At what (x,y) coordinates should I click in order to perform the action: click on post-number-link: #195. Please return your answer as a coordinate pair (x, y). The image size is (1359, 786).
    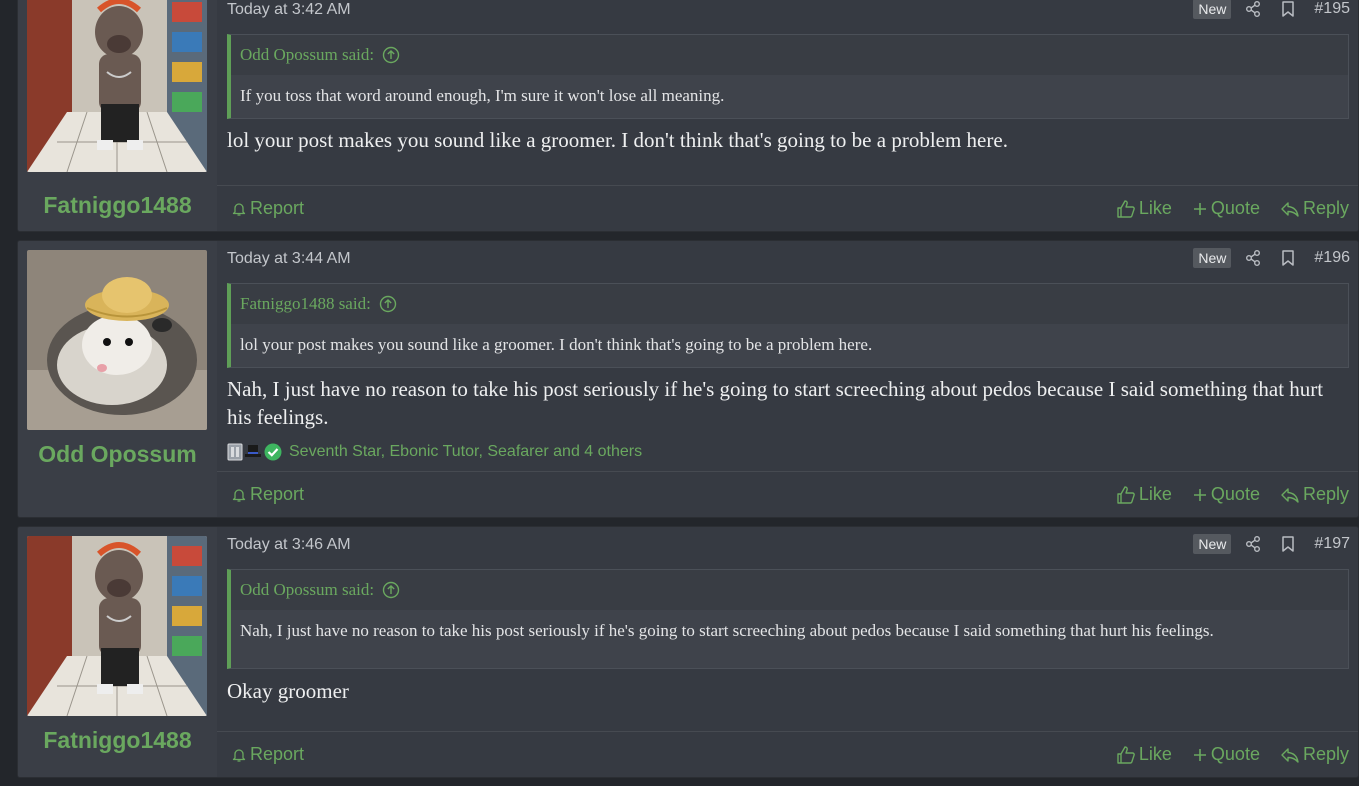
    Looking at the image, I should click on (1332, 9).